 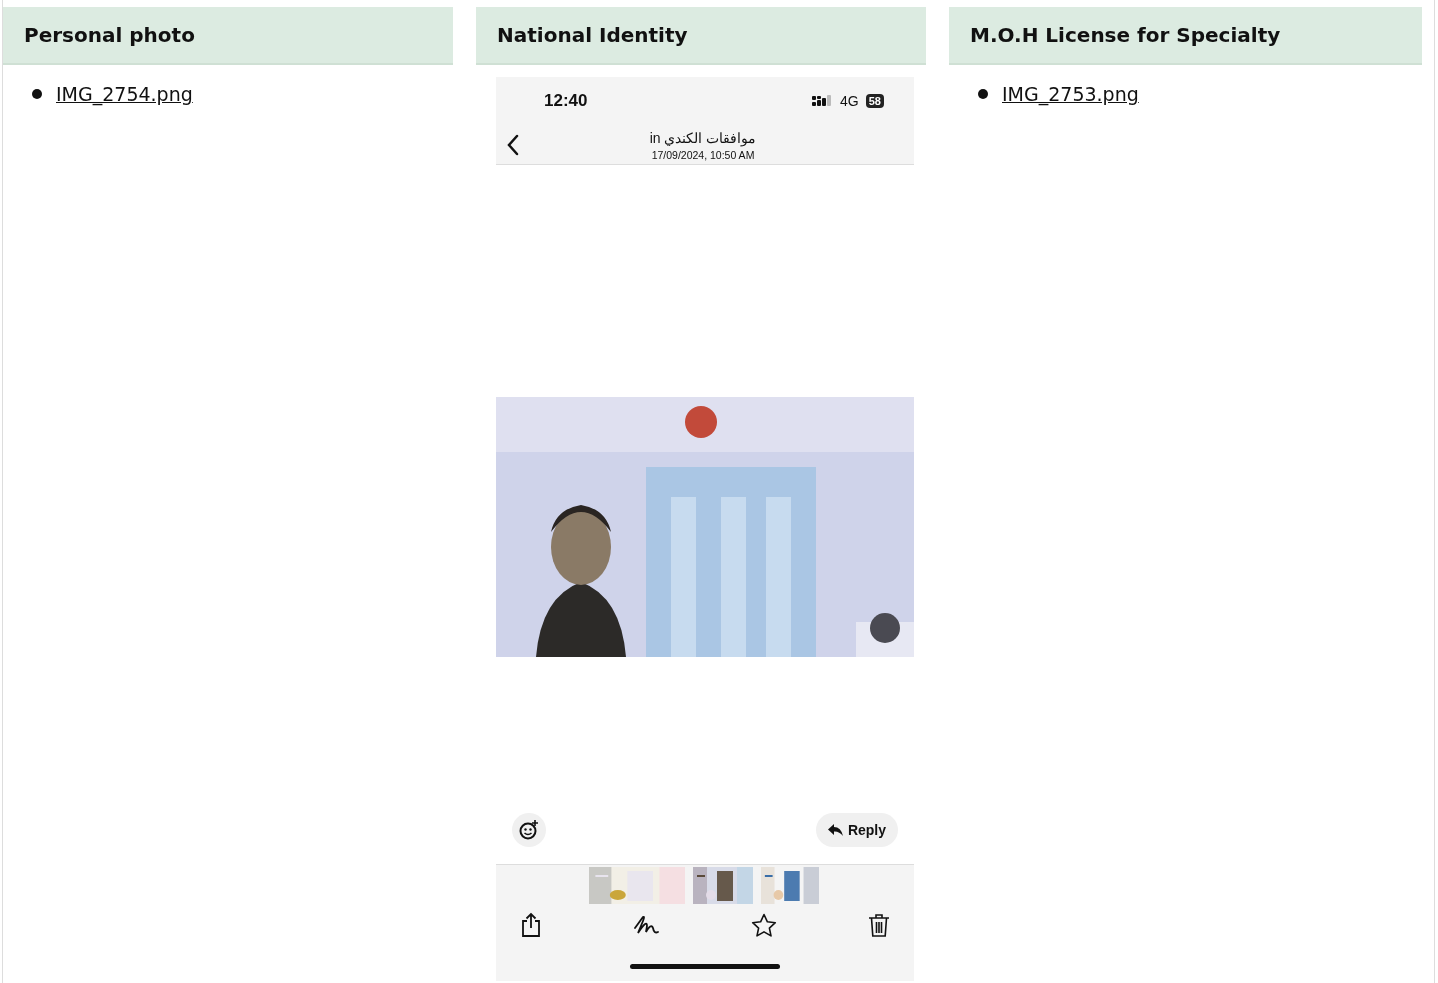 I want to click on smiley-icon, so click(x=529, y=830).